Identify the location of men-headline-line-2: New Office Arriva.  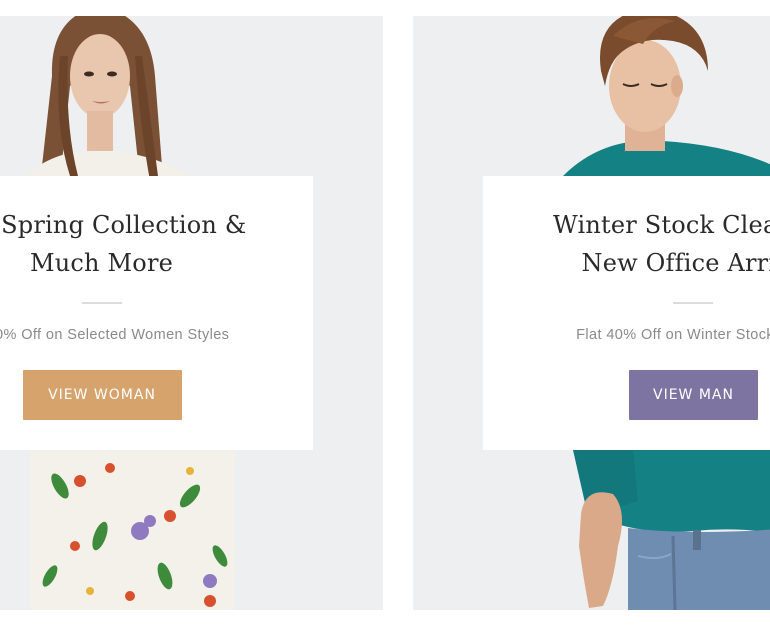
(675, 263).